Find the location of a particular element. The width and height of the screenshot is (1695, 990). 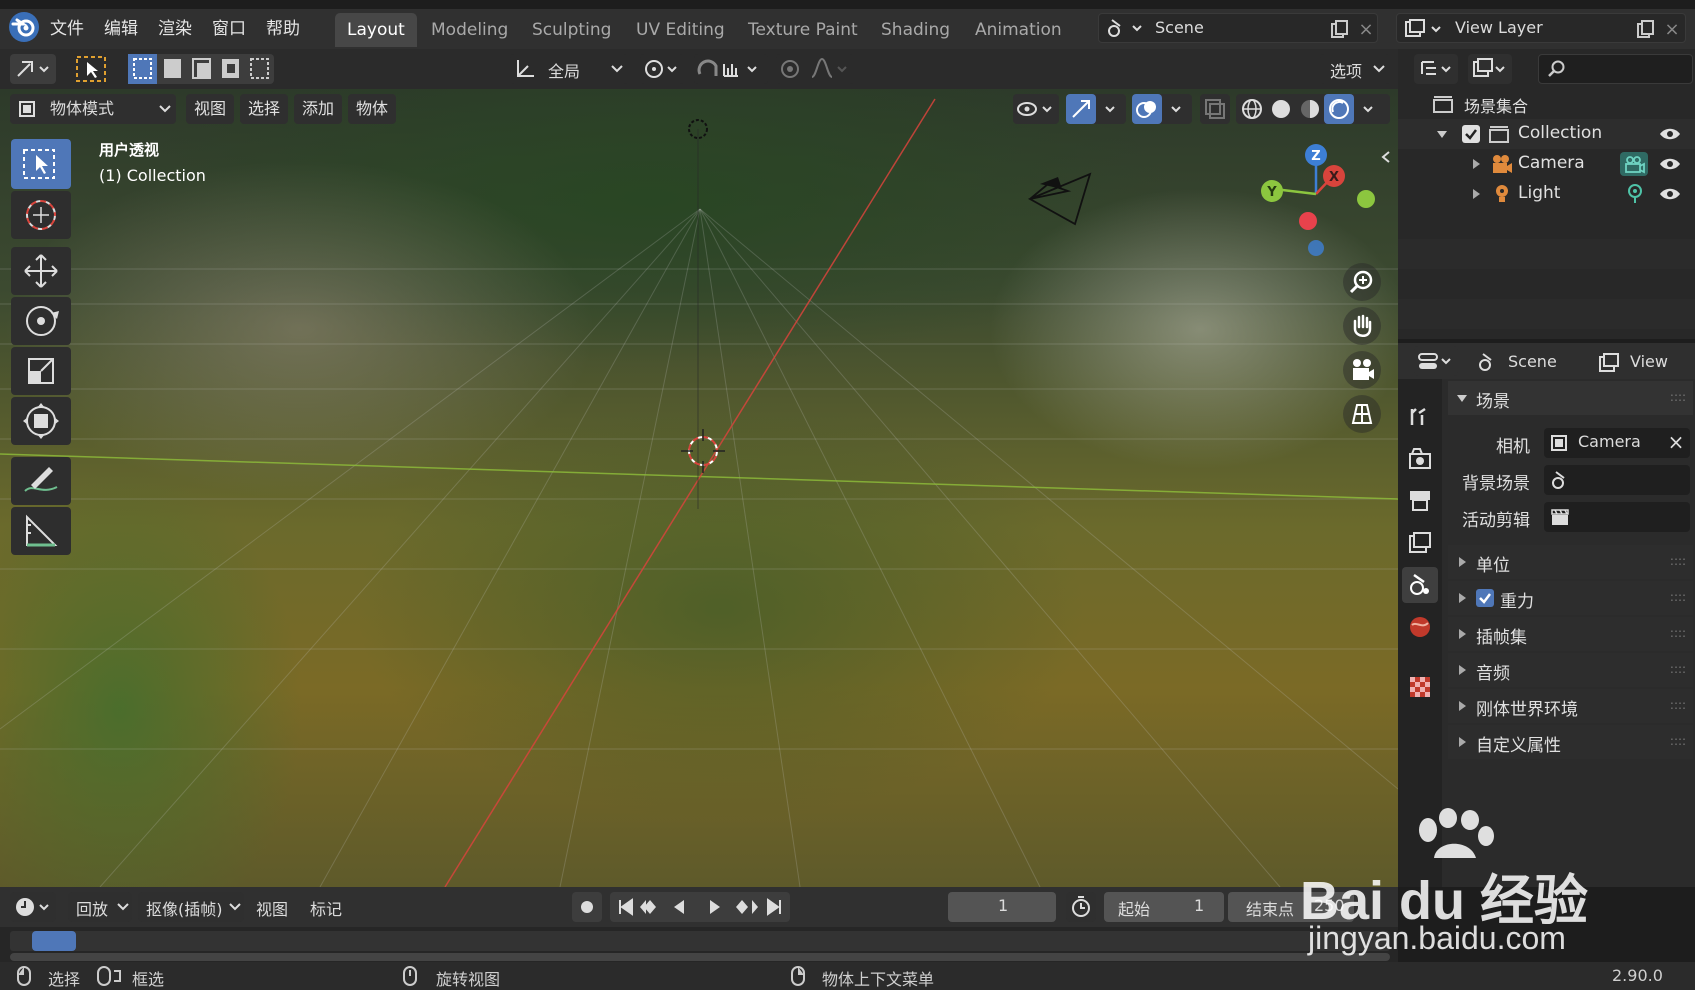

timeline-editor-type is located at coordinates (33, 907).